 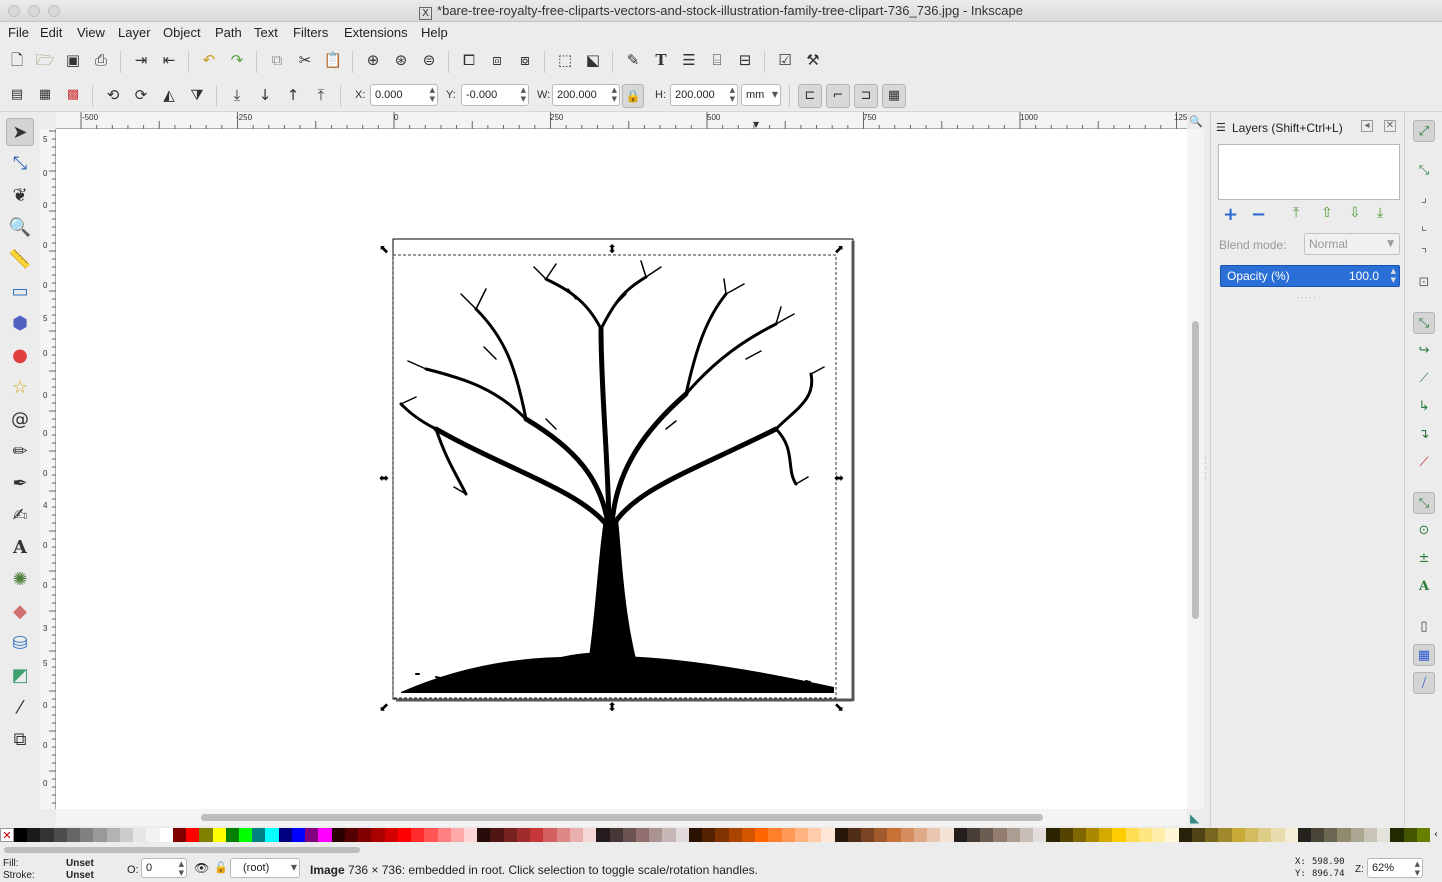 What do you see at coordinates (20, 196) in the screenshot?
I see `tweak-tool-icon: ❦` at bounding box center [20, 196].